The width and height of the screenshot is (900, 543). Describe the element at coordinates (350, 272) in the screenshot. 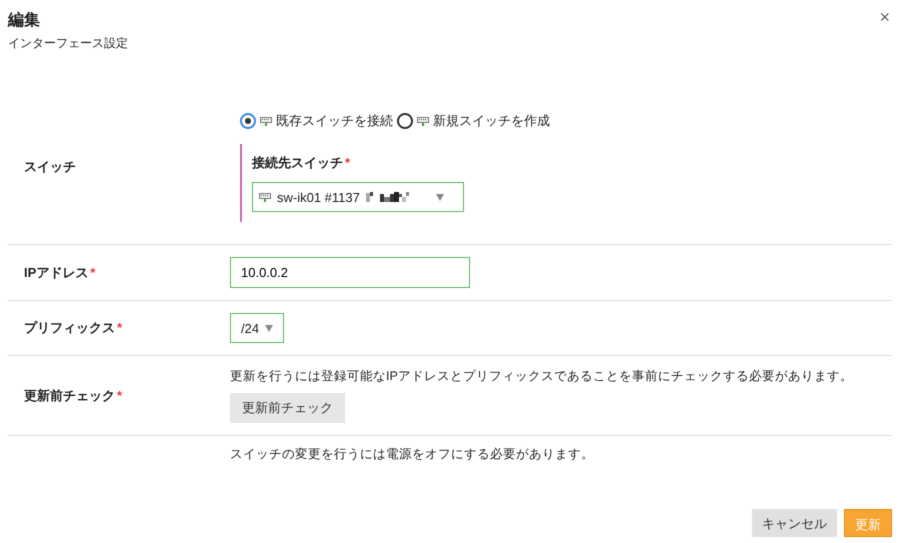

I see `ip-input-field: 10.0.0.2` at that location.